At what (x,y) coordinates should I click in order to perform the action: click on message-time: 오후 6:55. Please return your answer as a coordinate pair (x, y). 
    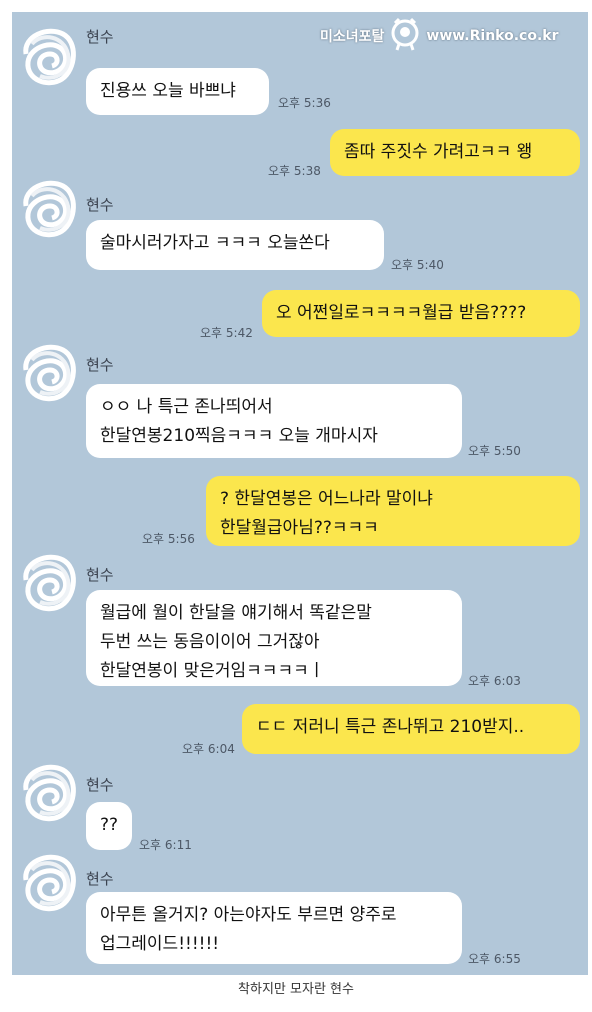
    Looking at the image, I should click on (494, 959).